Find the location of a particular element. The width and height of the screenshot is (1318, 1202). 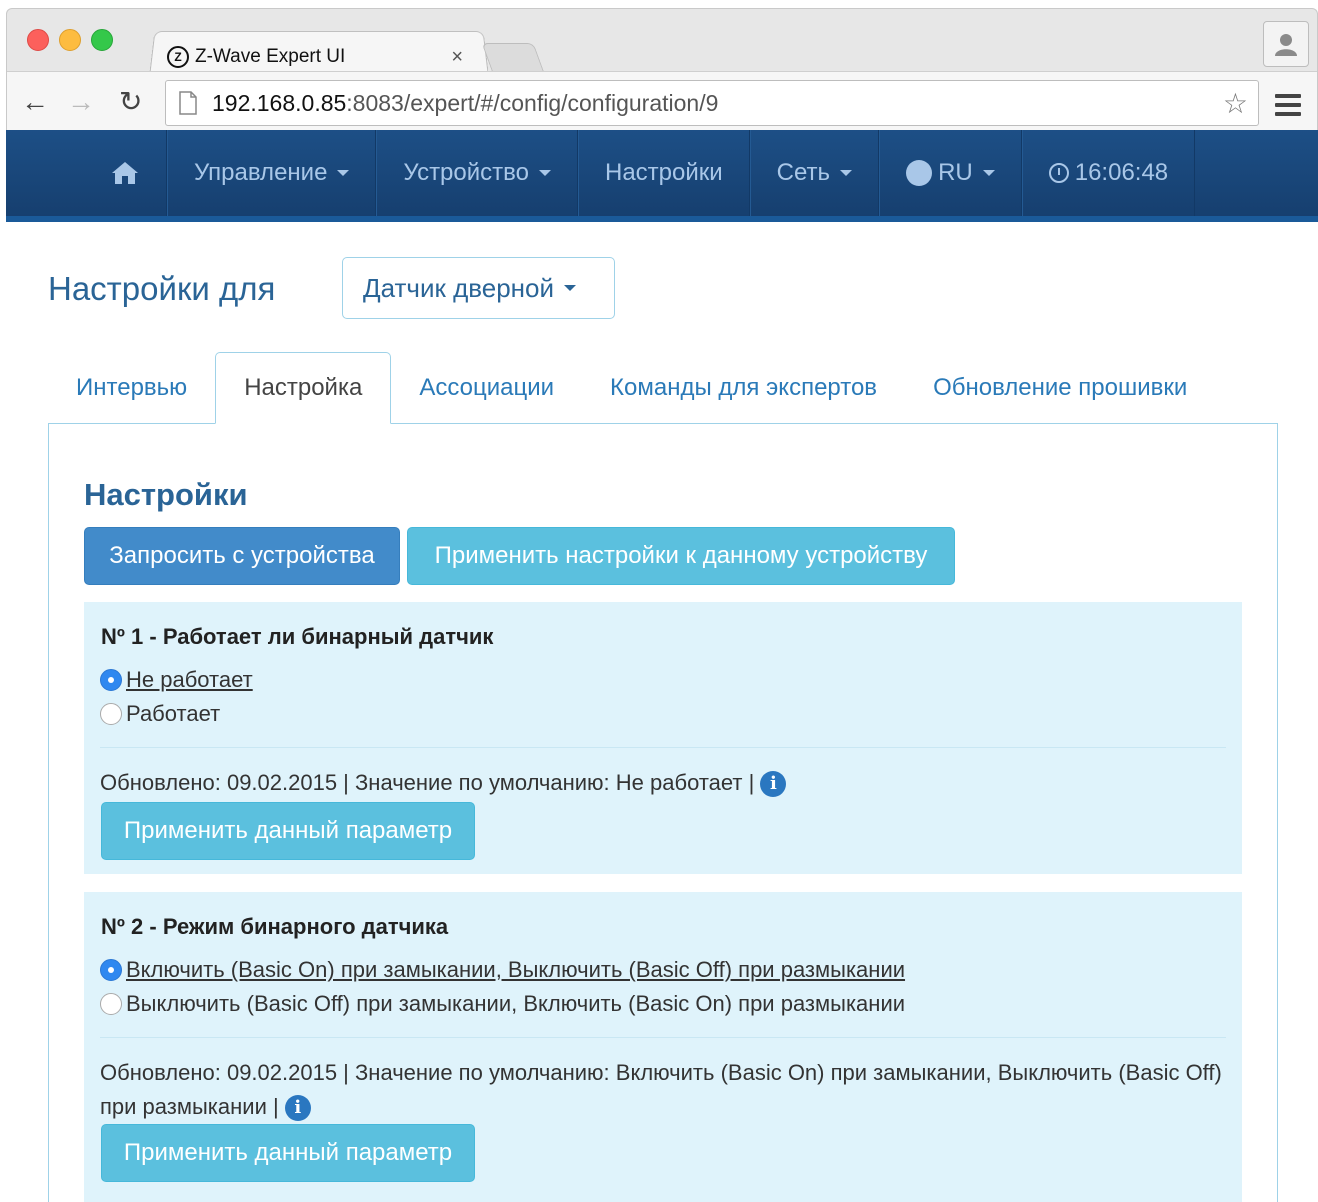

url-path: :8083/expert/#/config/configuration/9 is located at coordinates (532, 102).